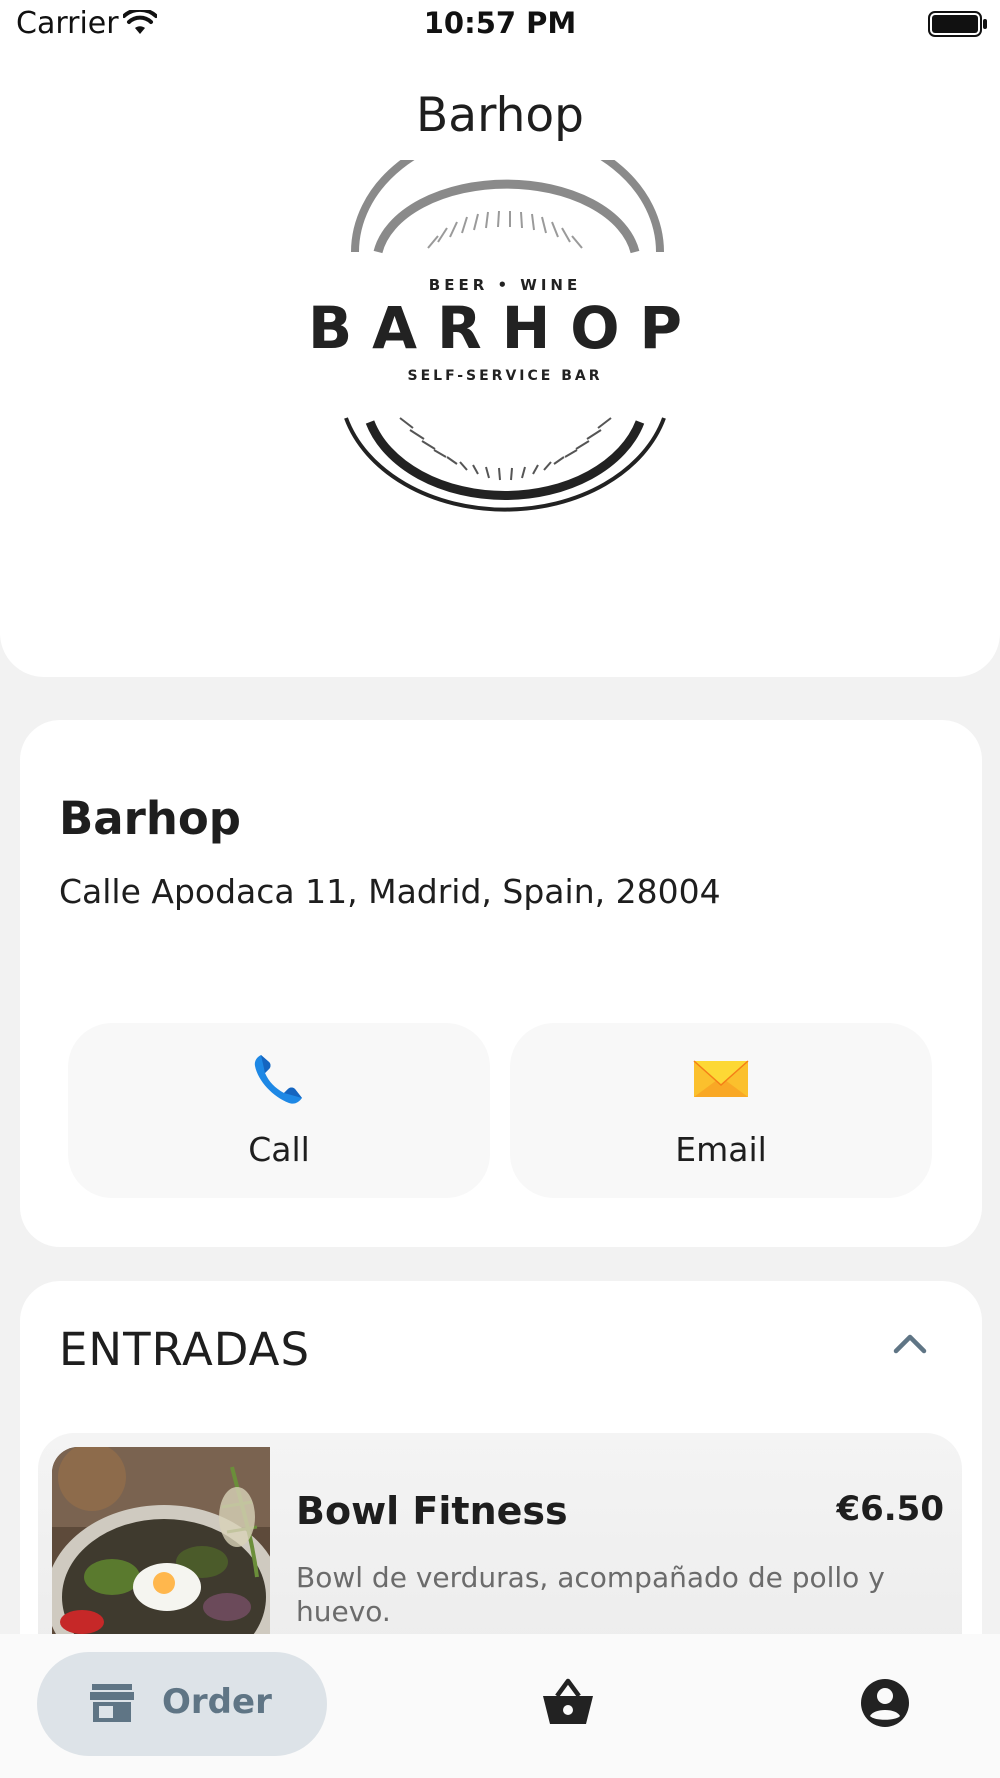 This screenshot has height=1778, width=1000. I want to click on call-button: Call, so click(279, 1110).